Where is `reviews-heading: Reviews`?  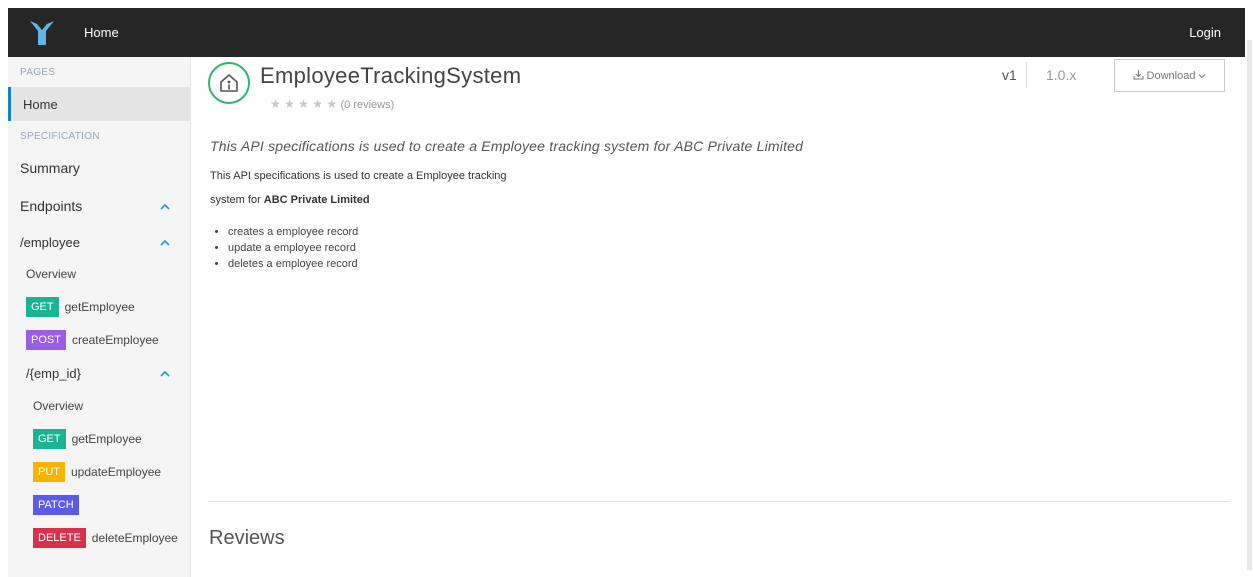 reviews-heading: Reviews is located at coordinates (247, 538).